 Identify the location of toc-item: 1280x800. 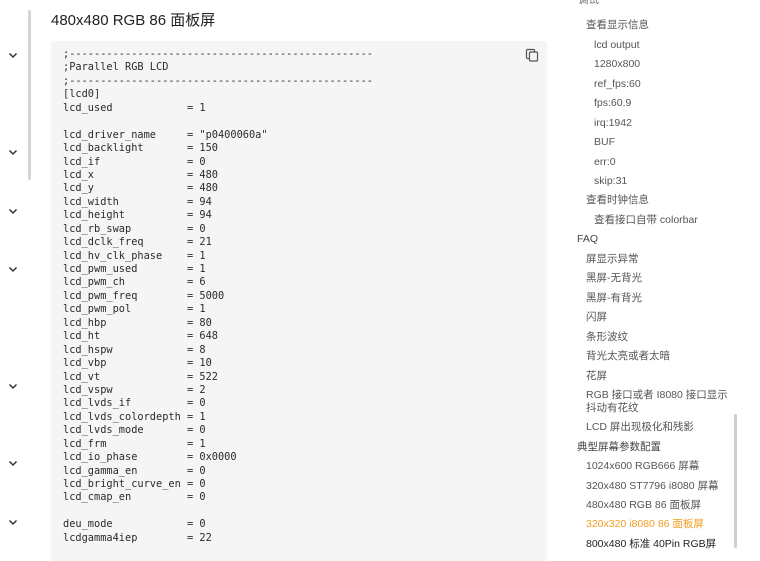
(617, 64).